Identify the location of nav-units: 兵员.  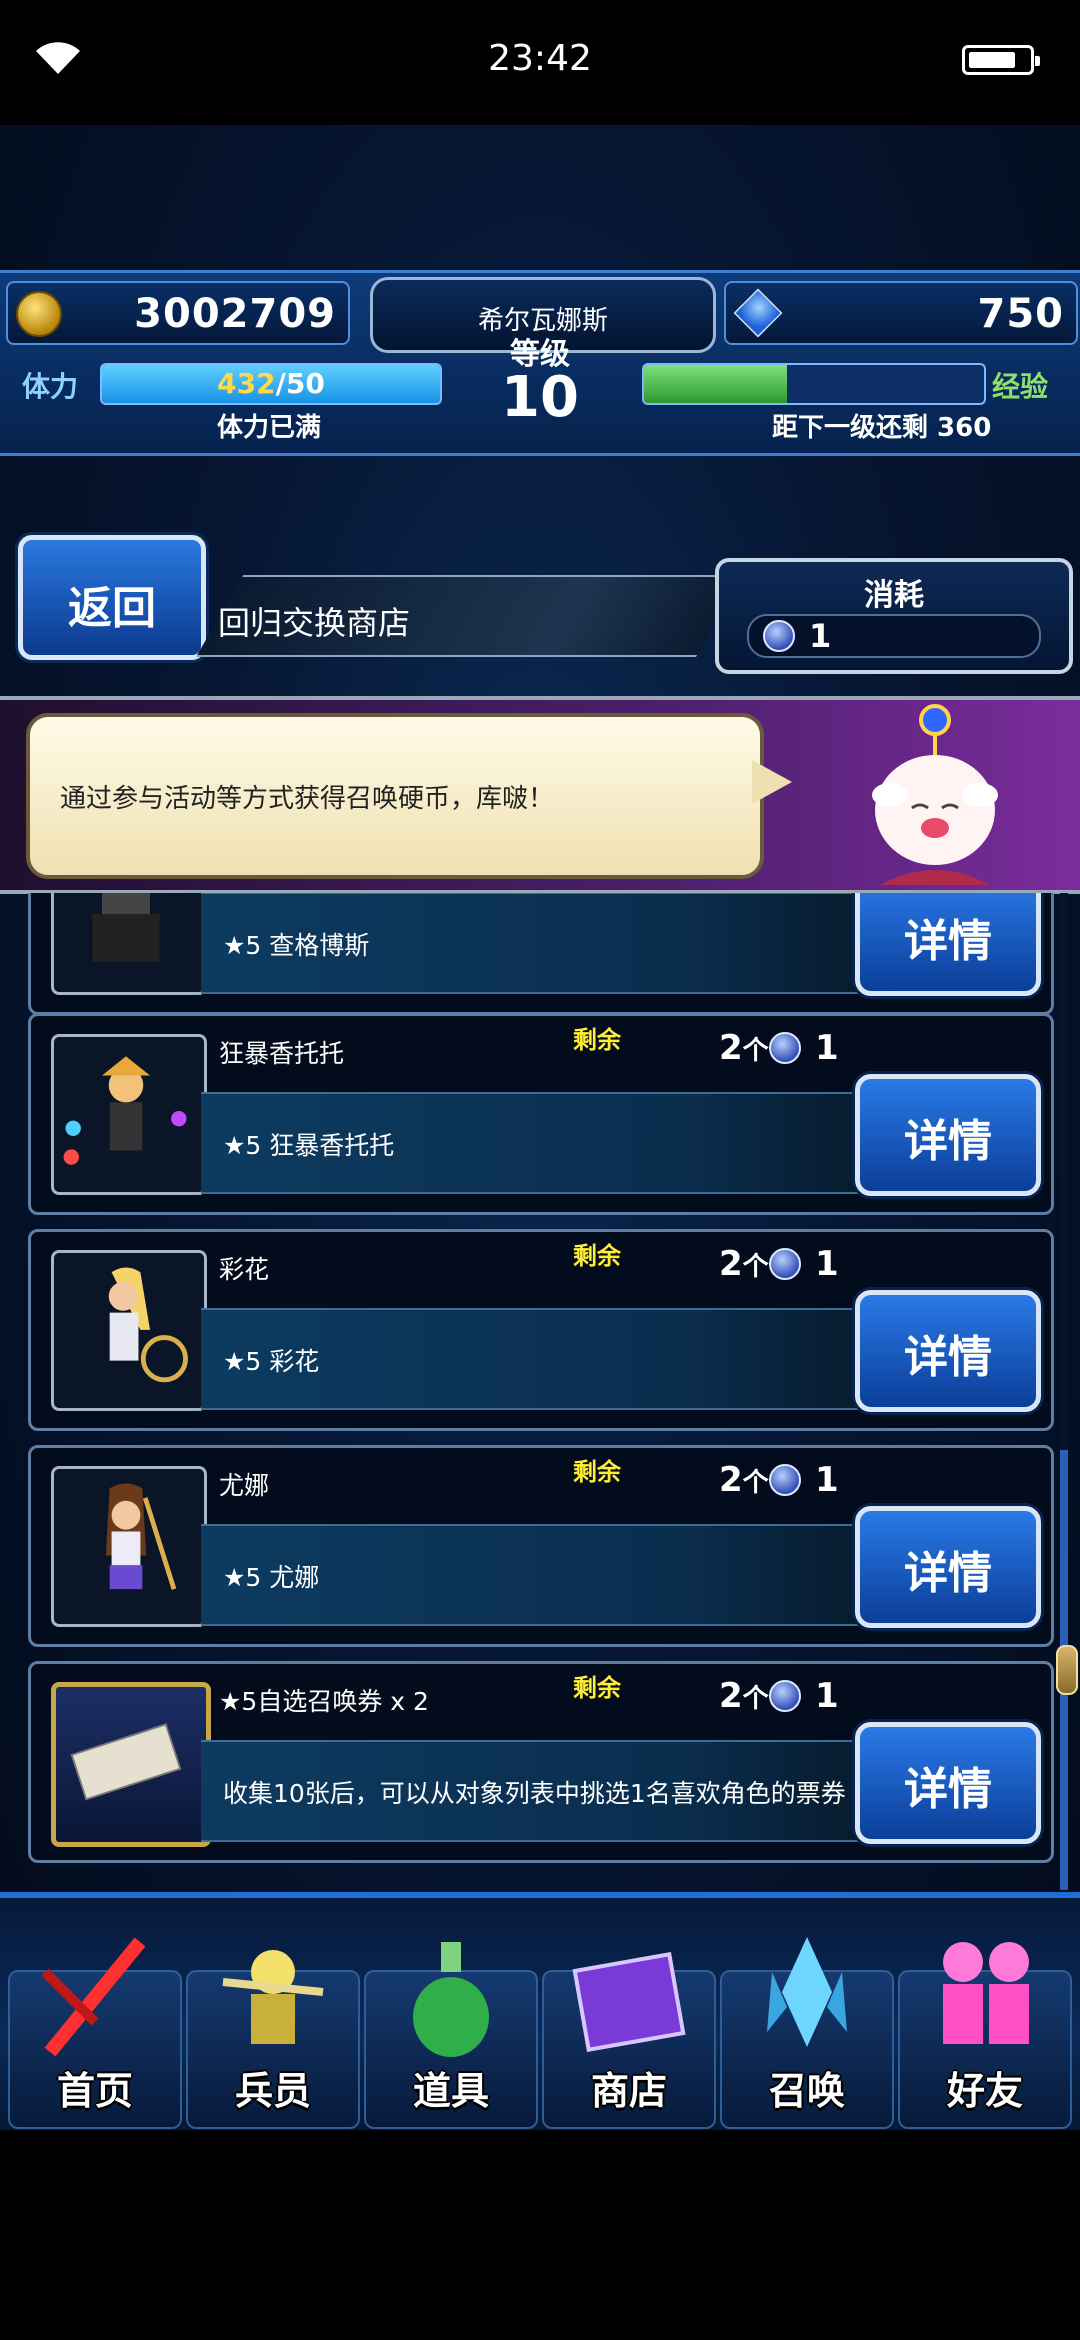
(273, 2039).